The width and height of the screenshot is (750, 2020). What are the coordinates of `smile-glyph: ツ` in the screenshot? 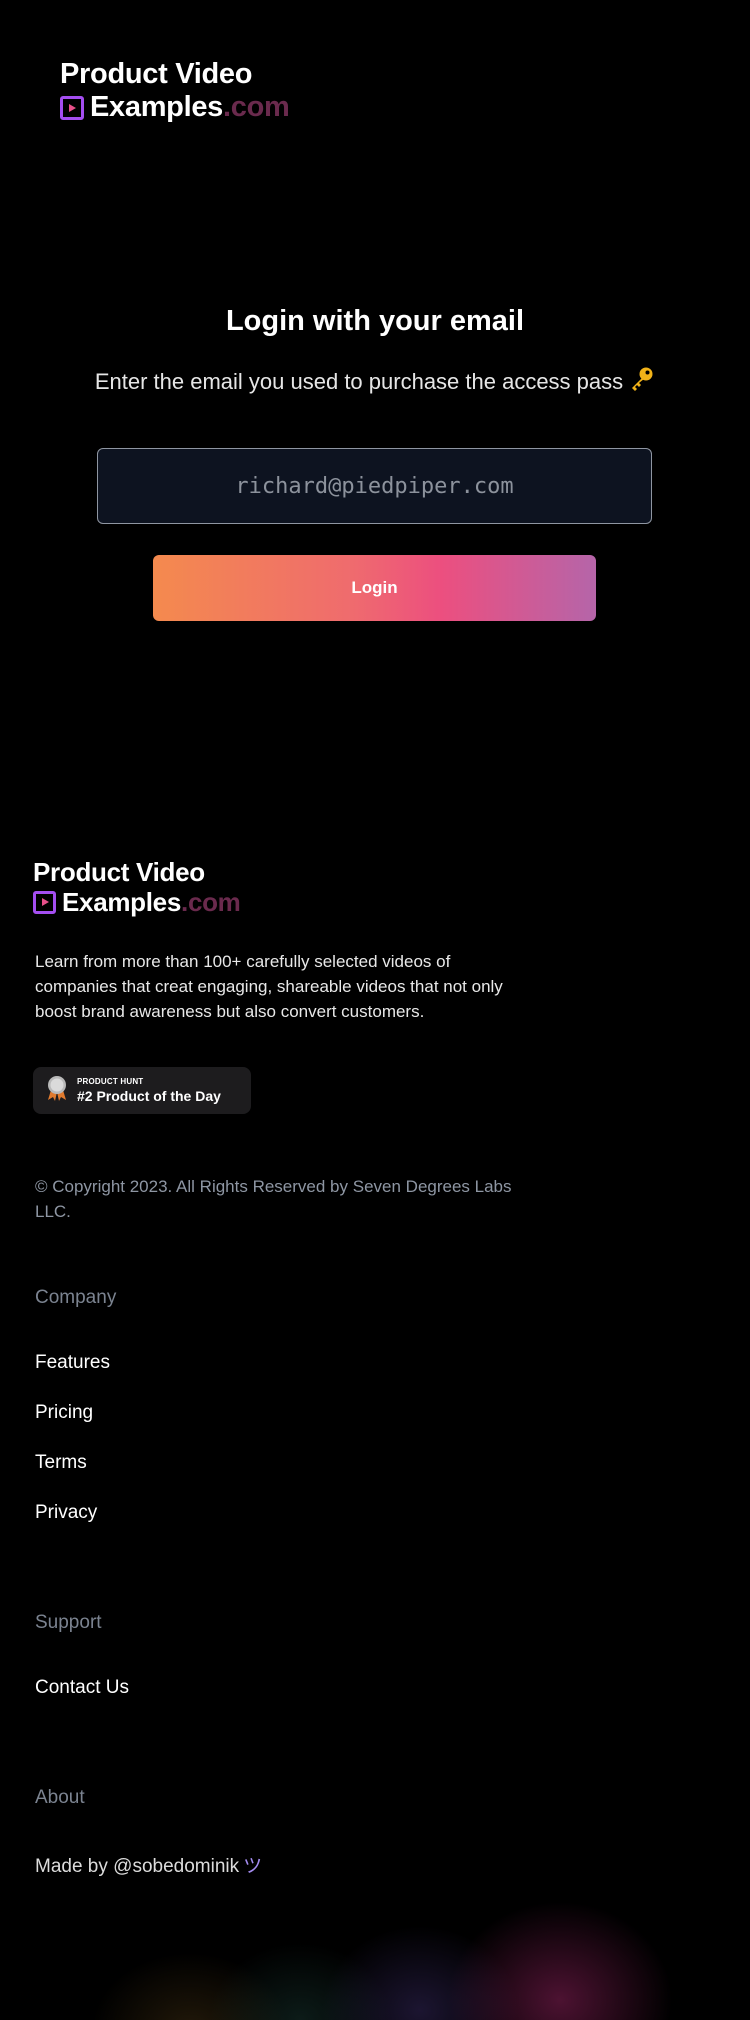 It's located at (253, 1866).